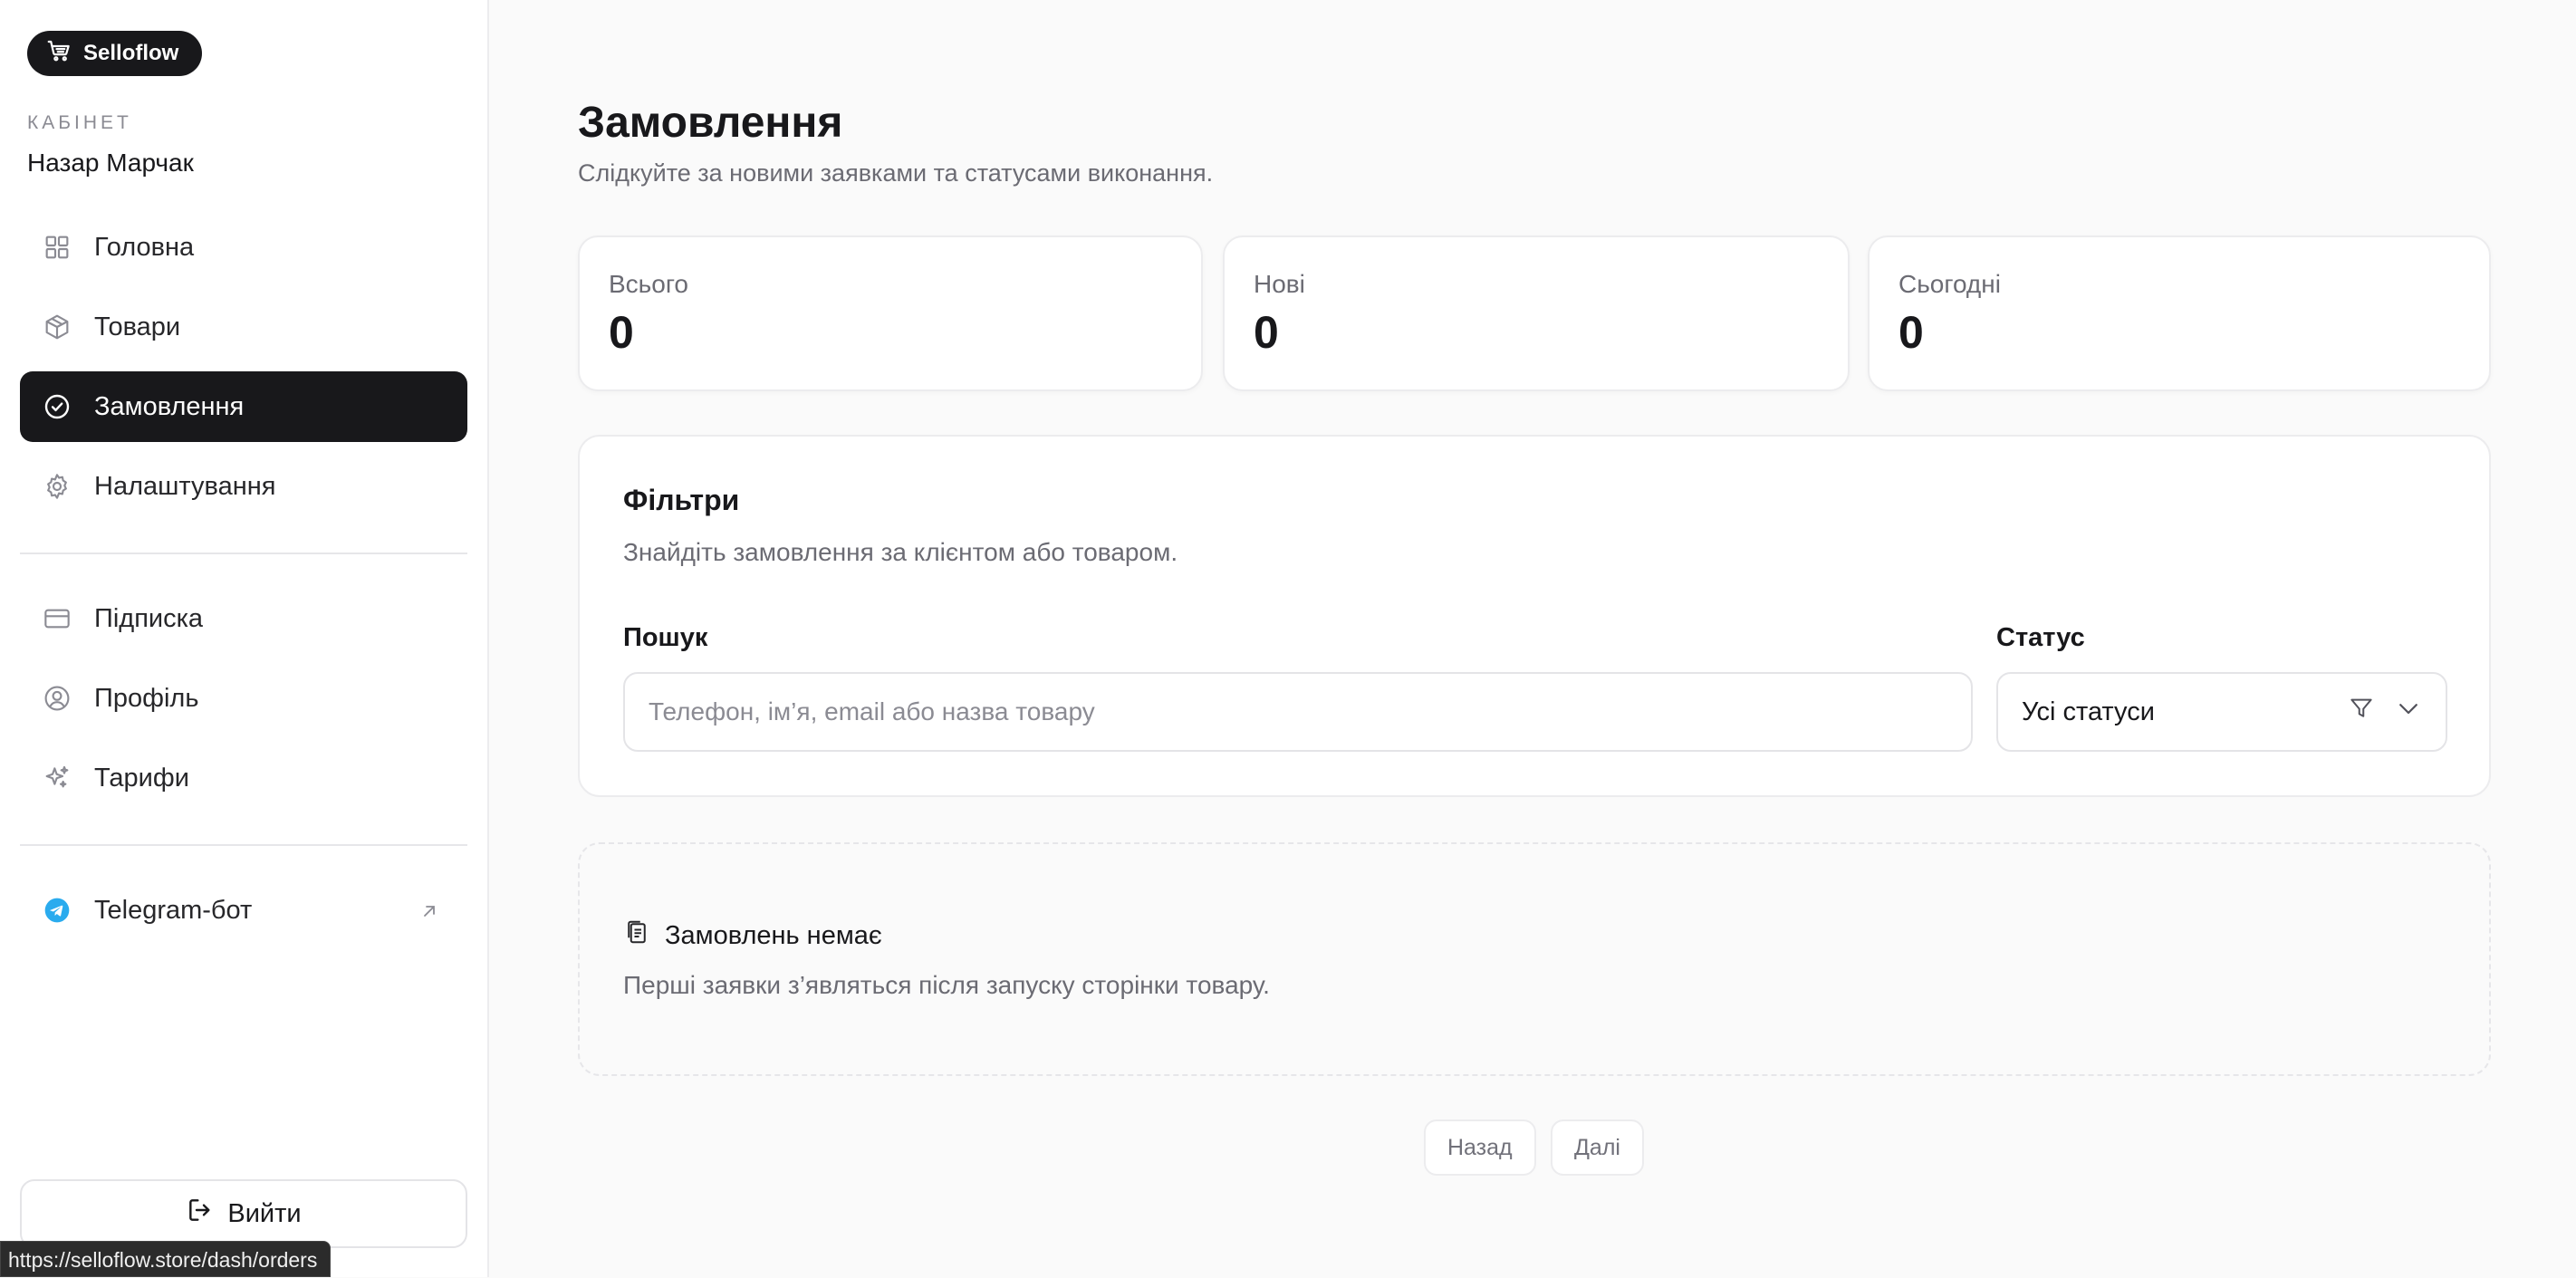 This screenshot has width=2576, height=1278. What do you see at coordinates (1536, 313) in the screenshot?
I see `stat-card-new: Нові 0` at bounding box center [1536, 313].